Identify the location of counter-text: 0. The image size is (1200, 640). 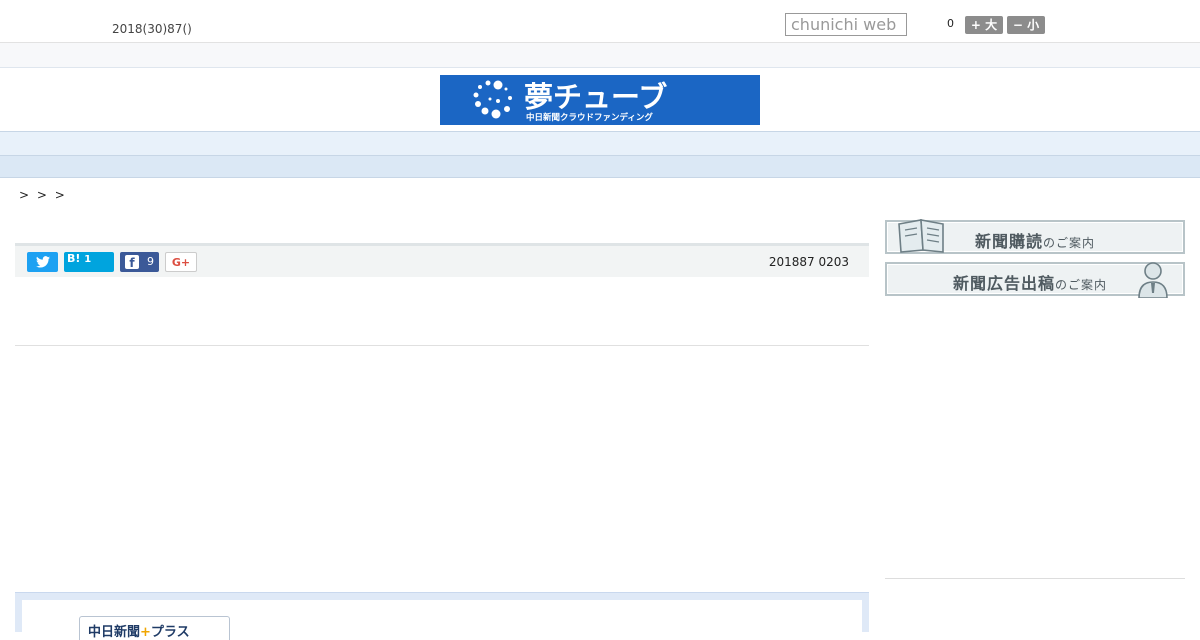
(950, 23).